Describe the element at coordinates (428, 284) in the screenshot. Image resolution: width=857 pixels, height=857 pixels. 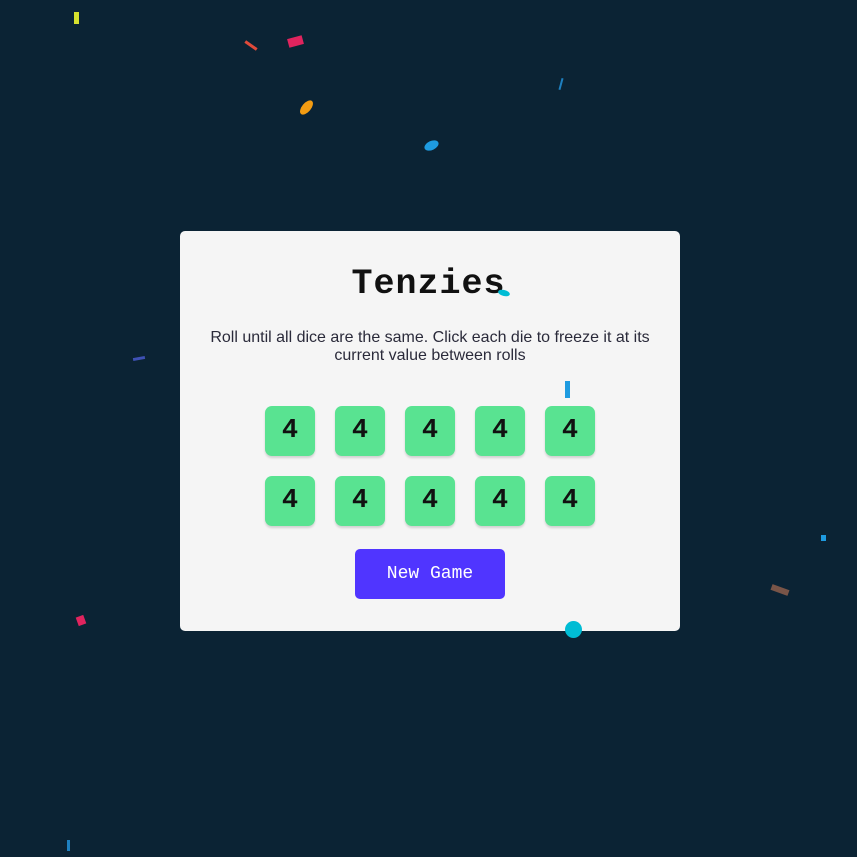
I see `app-title: Tenzies` at that location.